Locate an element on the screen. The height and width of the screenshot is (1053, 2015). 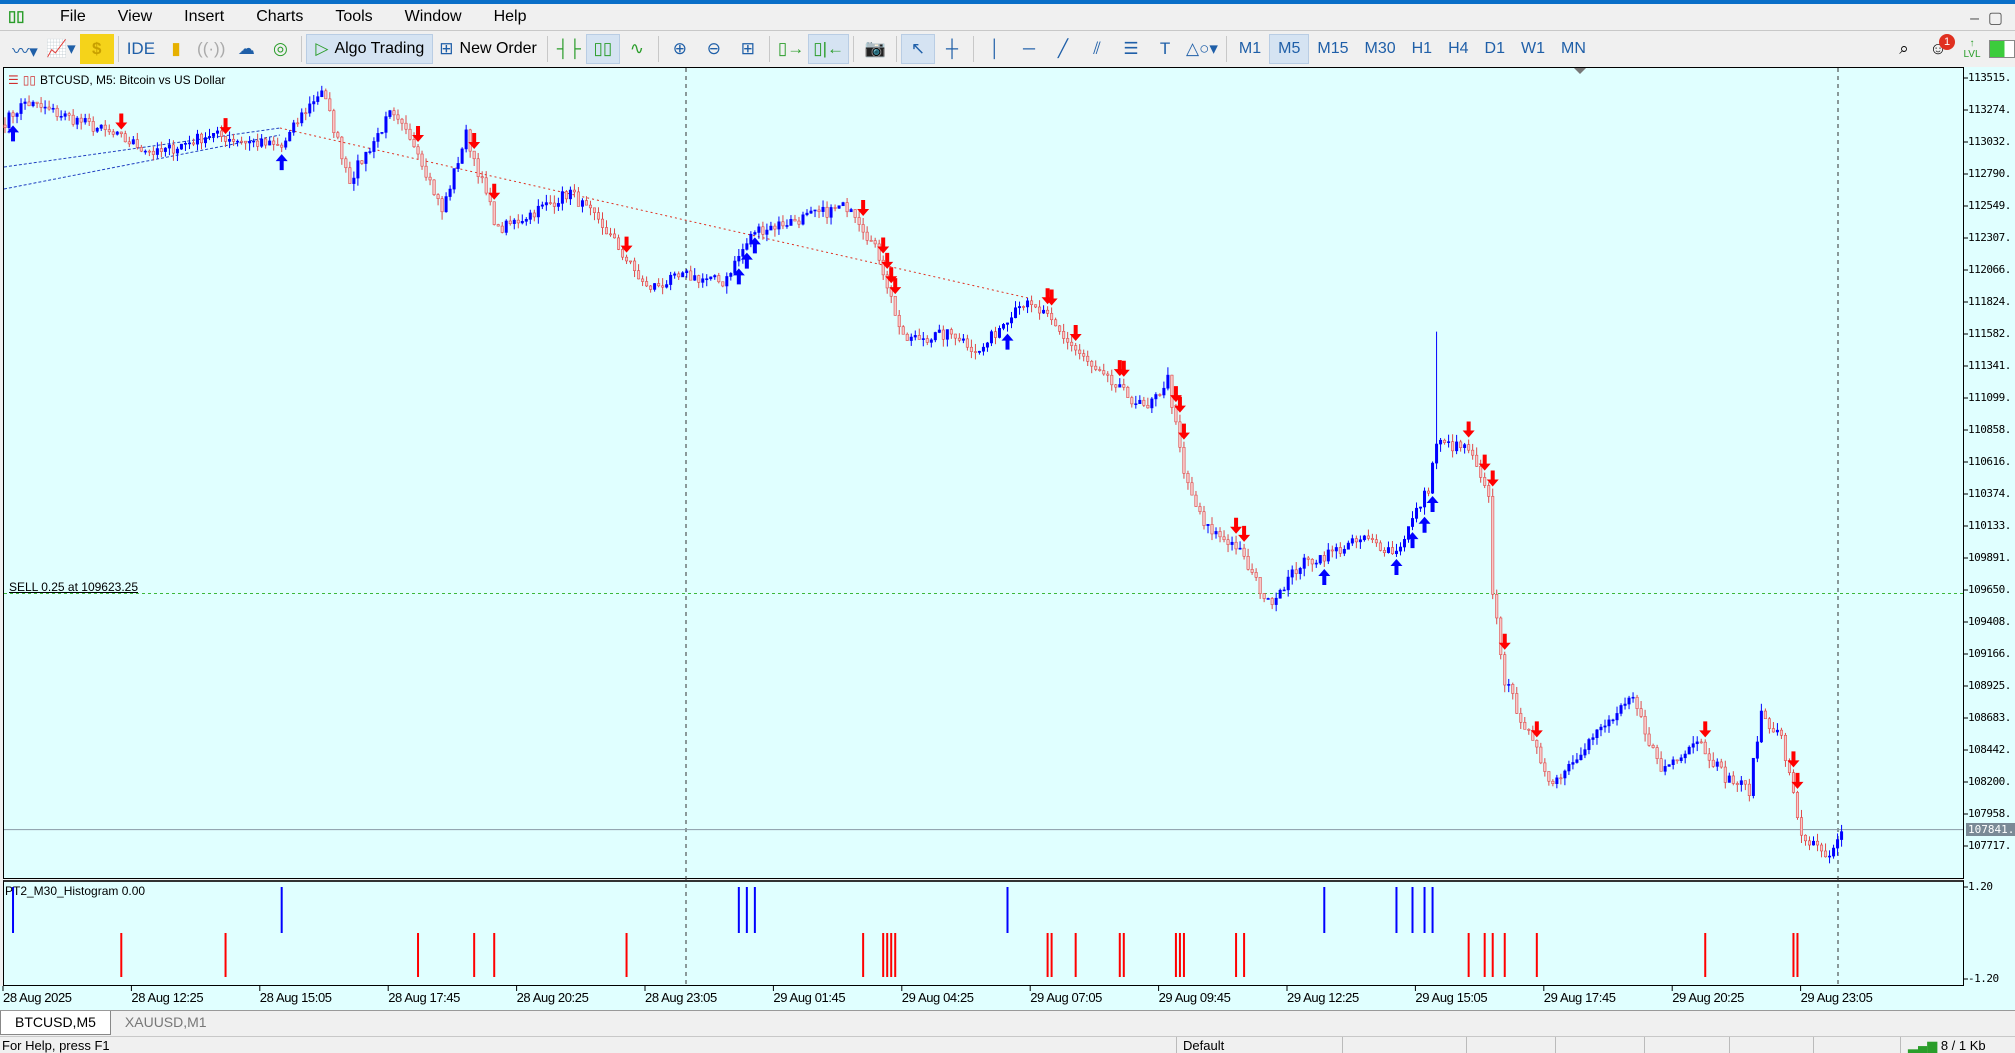
menu-tools: Tools is located at coordinates (353, 17).